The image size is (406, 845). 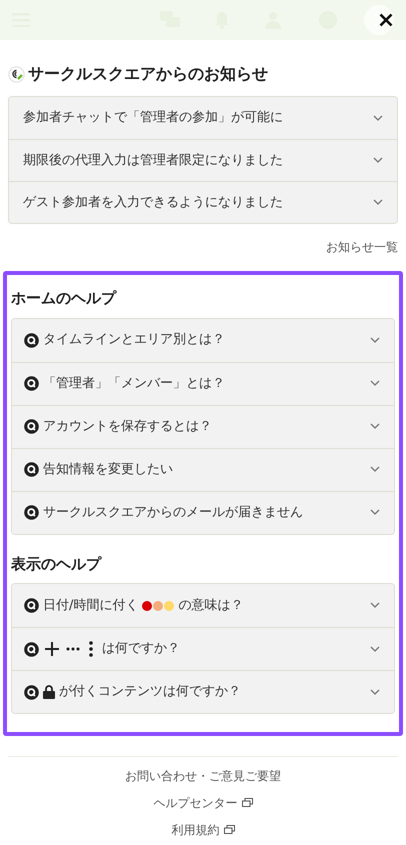 I want to click on avatar, so click(x=379, y=20).